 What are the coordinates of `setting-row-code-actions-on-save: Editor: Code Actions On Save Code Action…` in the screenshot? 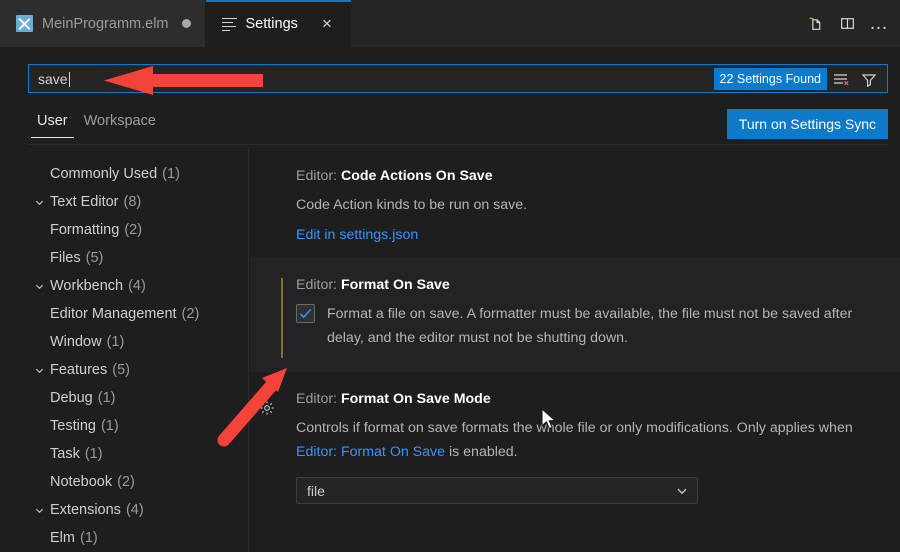 It's located at (575, 203).